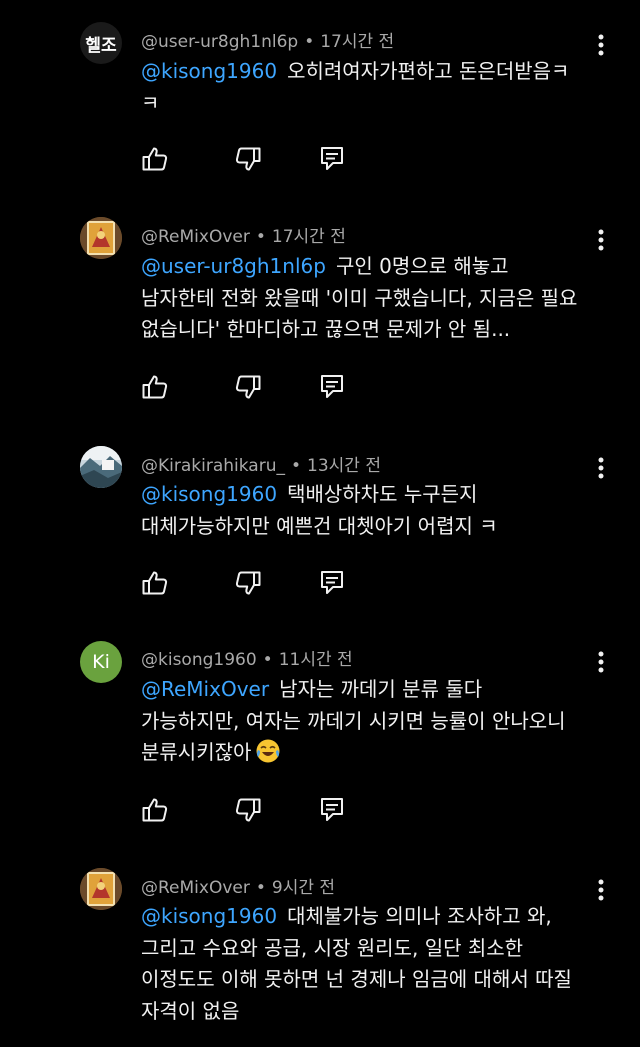 The image size is (640, 1047). Describe the element at coordinates (190, 1010) in the screenshot. I see `comment-line: 자격이 없음` at that location.